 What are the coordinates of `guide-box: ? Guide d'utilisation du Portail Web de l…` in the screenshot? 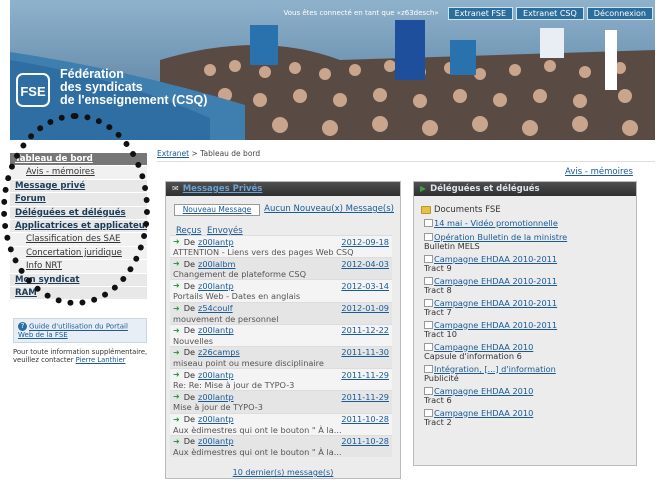 It's located at (80, 330).